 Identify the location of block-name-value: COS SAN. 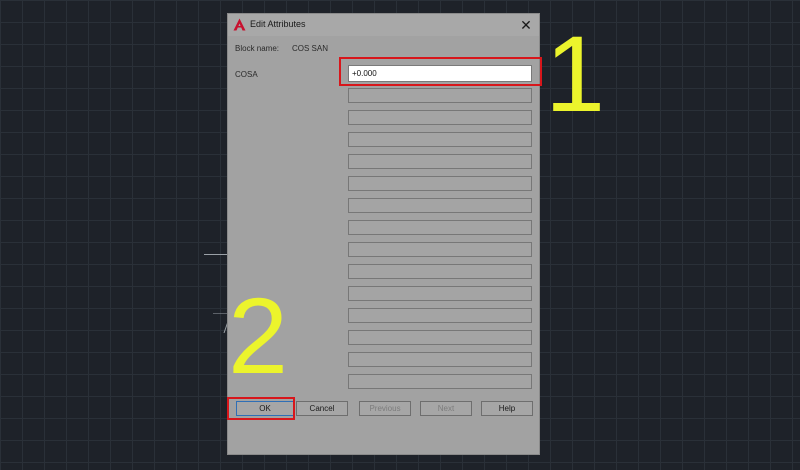
(310, 48).